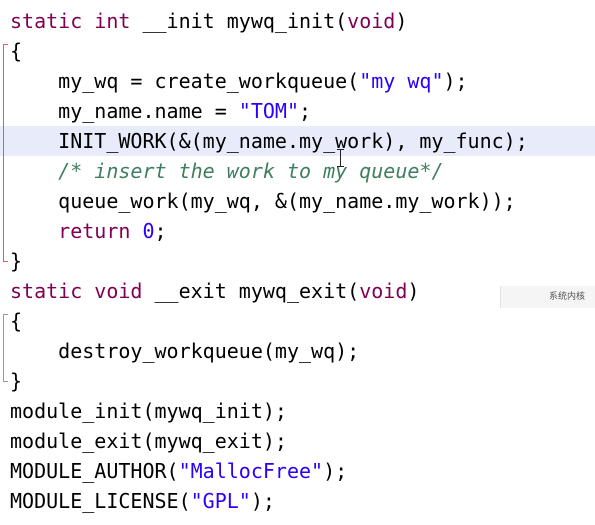  I want to click on code-text: destroy_workqueue(my_wq);, so click(185, 351).